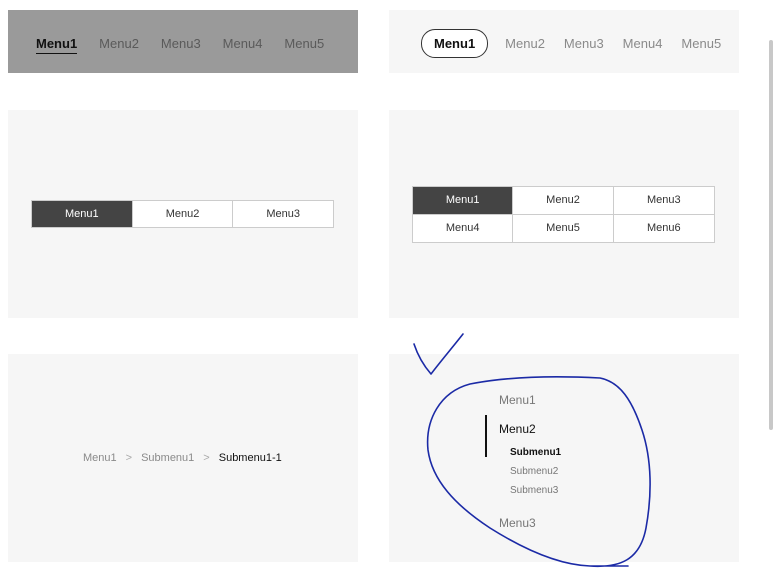 The width and height of the screenshot is (773, 576). I want to click on underline-menu-item-2: Menu2, so click(119, 45).